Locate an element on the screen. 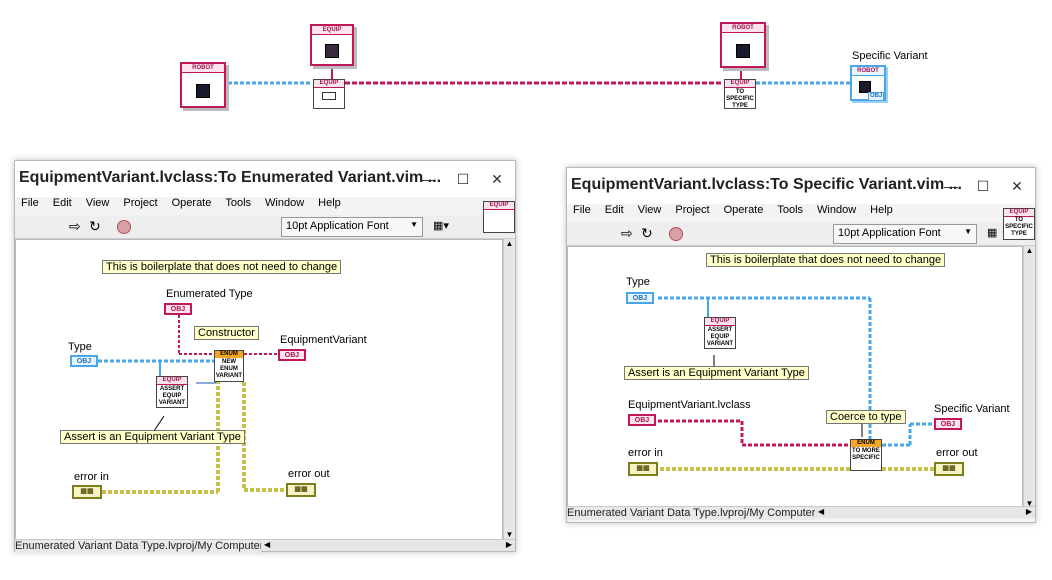  constructor-note: Constructor is located at coordinates (226, 333).